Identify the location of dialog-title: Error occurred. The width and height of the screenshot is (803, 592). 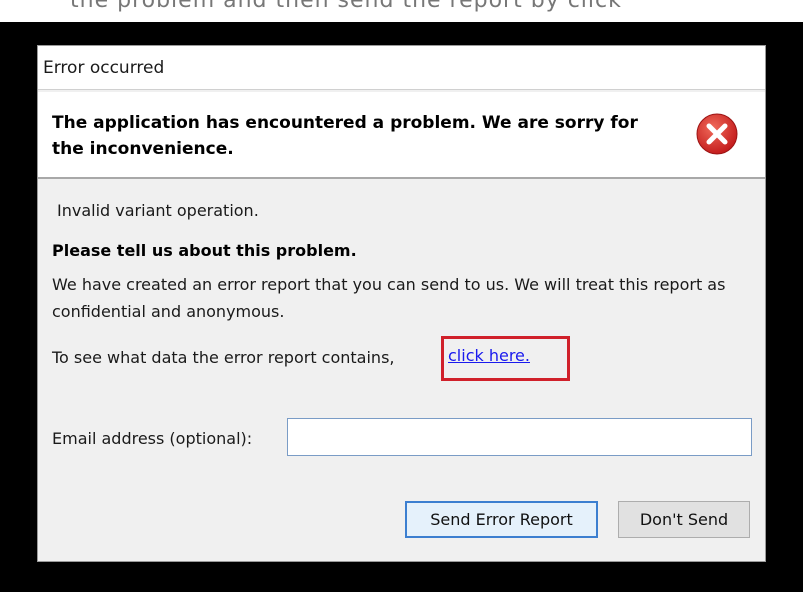
(104, 68).